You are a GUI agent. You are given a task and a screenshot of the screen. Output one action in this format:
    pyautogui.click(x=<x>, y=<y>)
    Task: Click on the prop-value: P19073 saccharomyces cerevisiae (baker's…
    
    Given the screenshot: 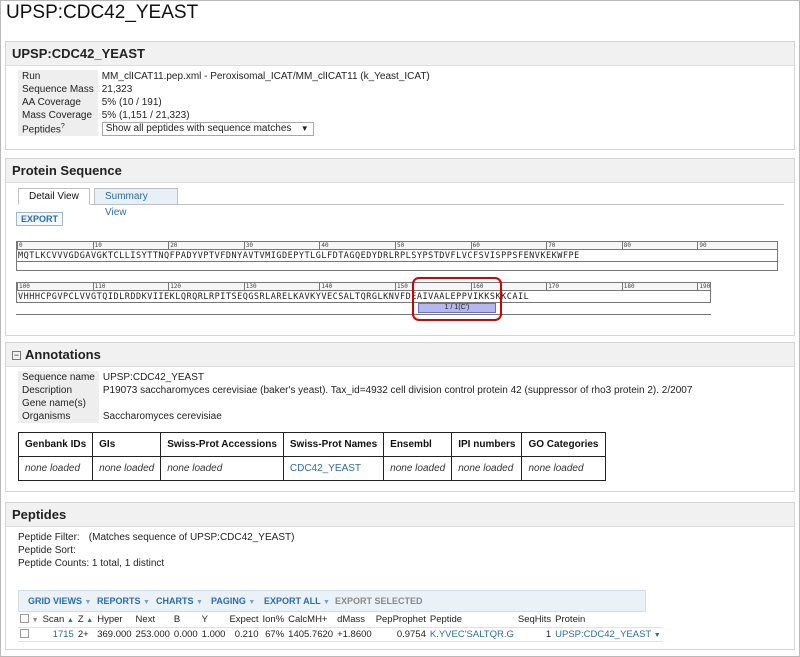 What is the action you would take?
    pyautogui.click(x=397, y=390)
    